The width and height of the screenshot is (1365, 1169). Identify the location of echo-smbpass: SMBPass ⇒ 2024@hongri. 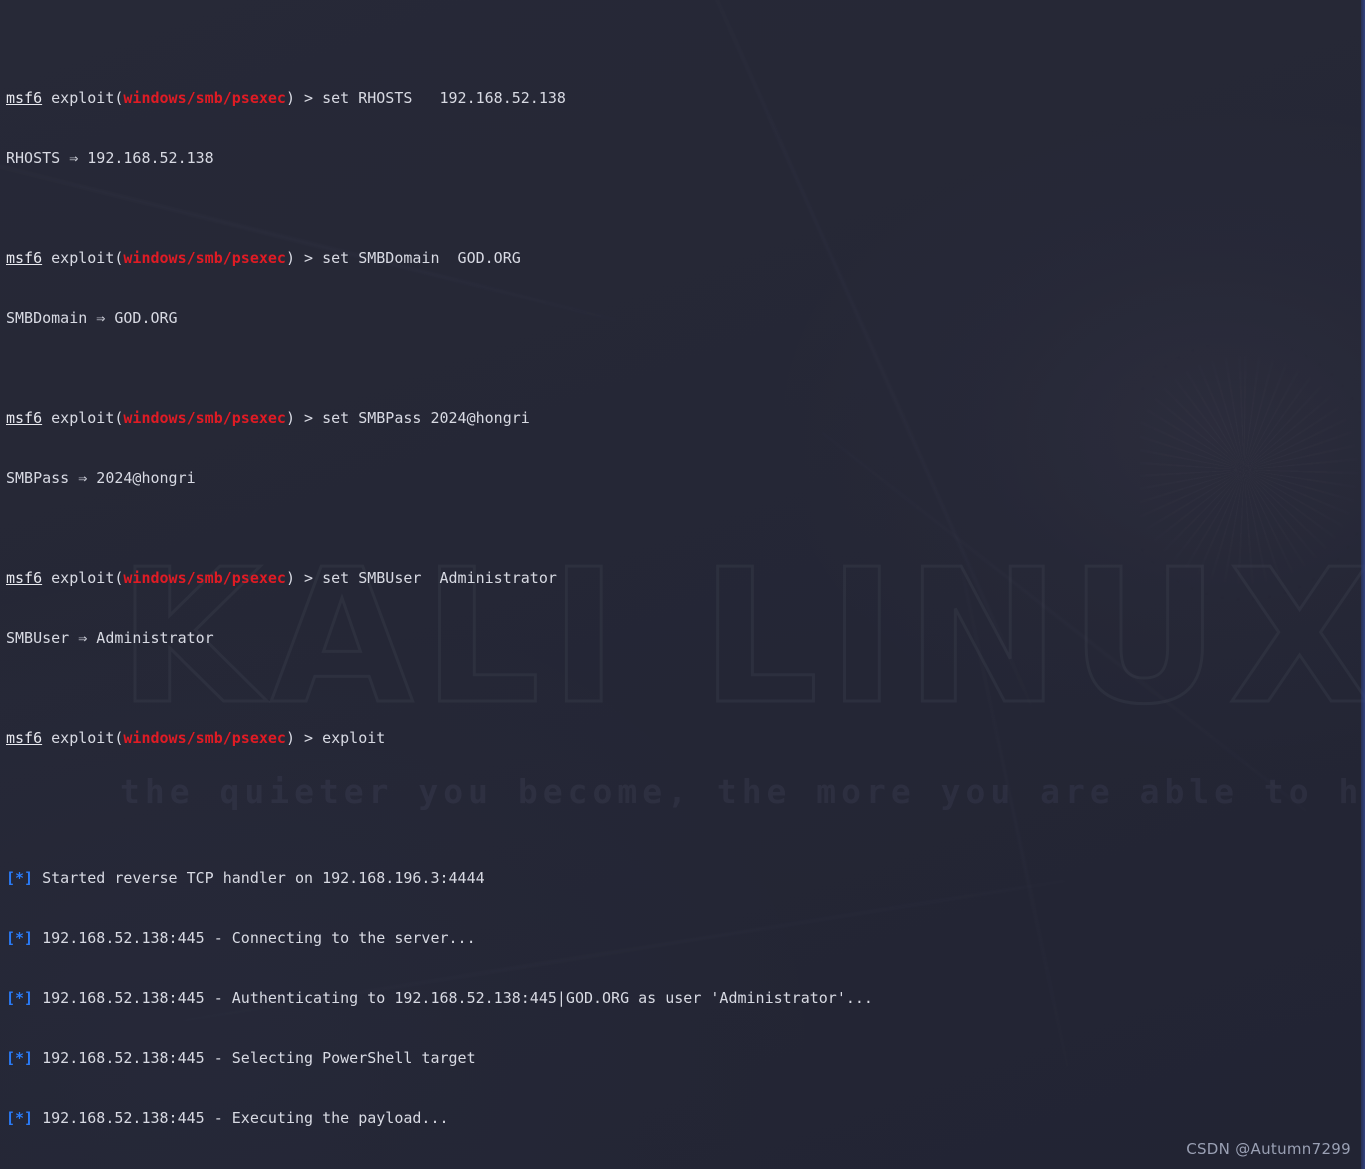
(101, 478).